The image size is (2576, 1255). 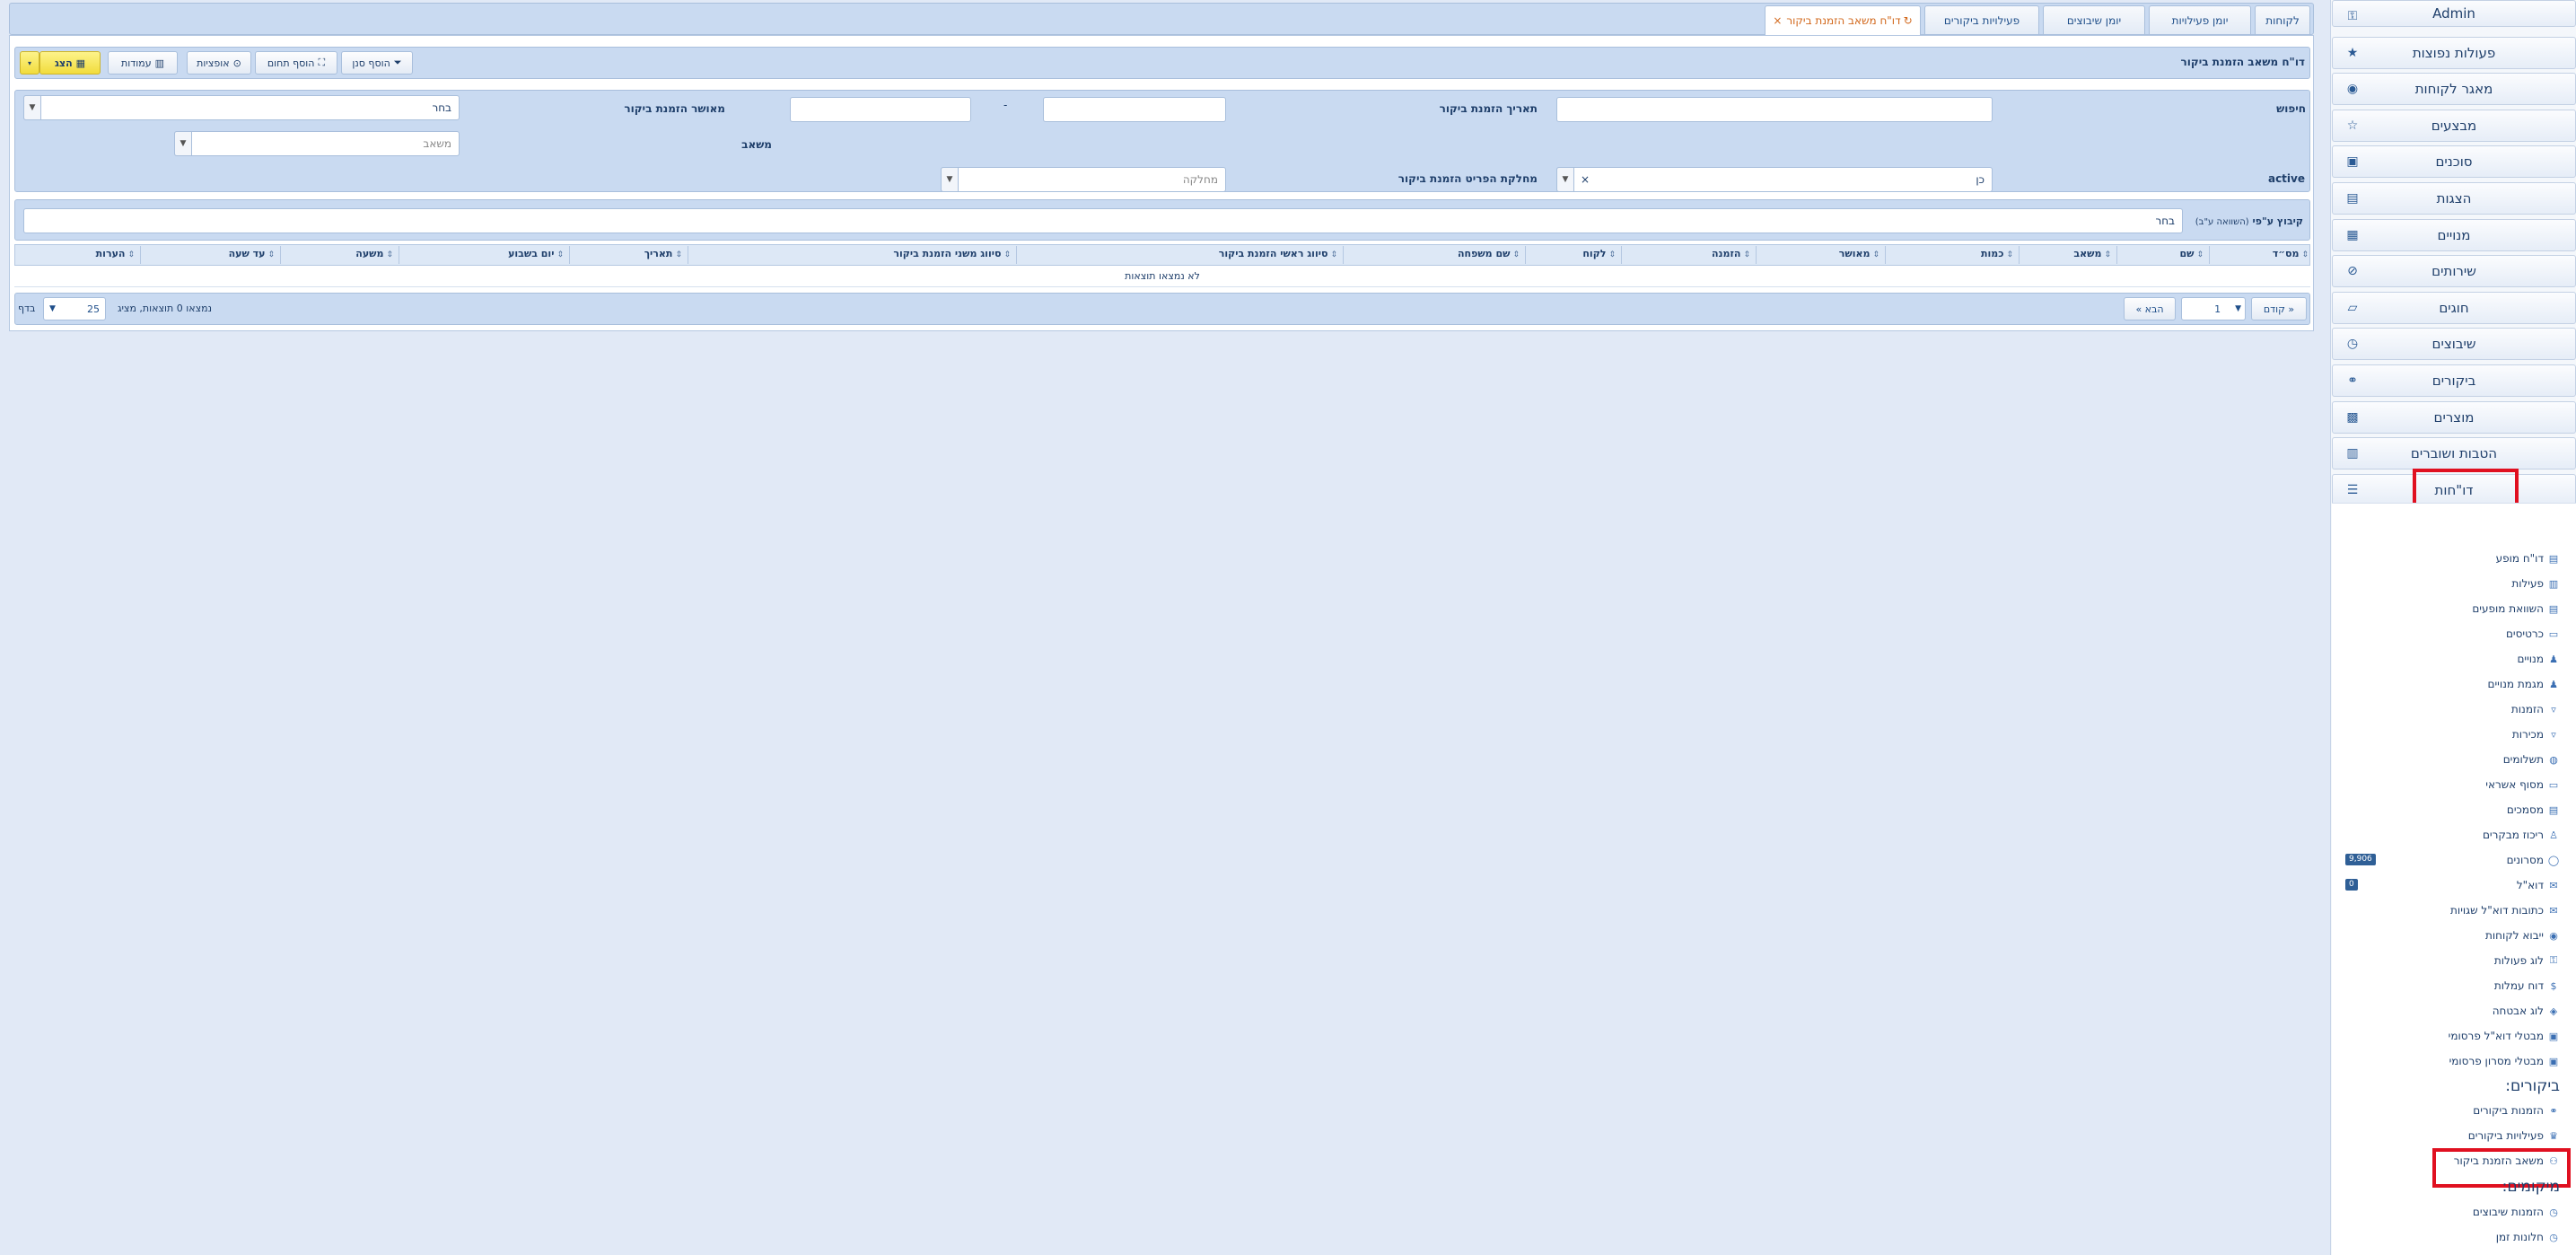 I want to click on tab-activity-calendar: יומן פעילויות, so click(x=2200, y=20).